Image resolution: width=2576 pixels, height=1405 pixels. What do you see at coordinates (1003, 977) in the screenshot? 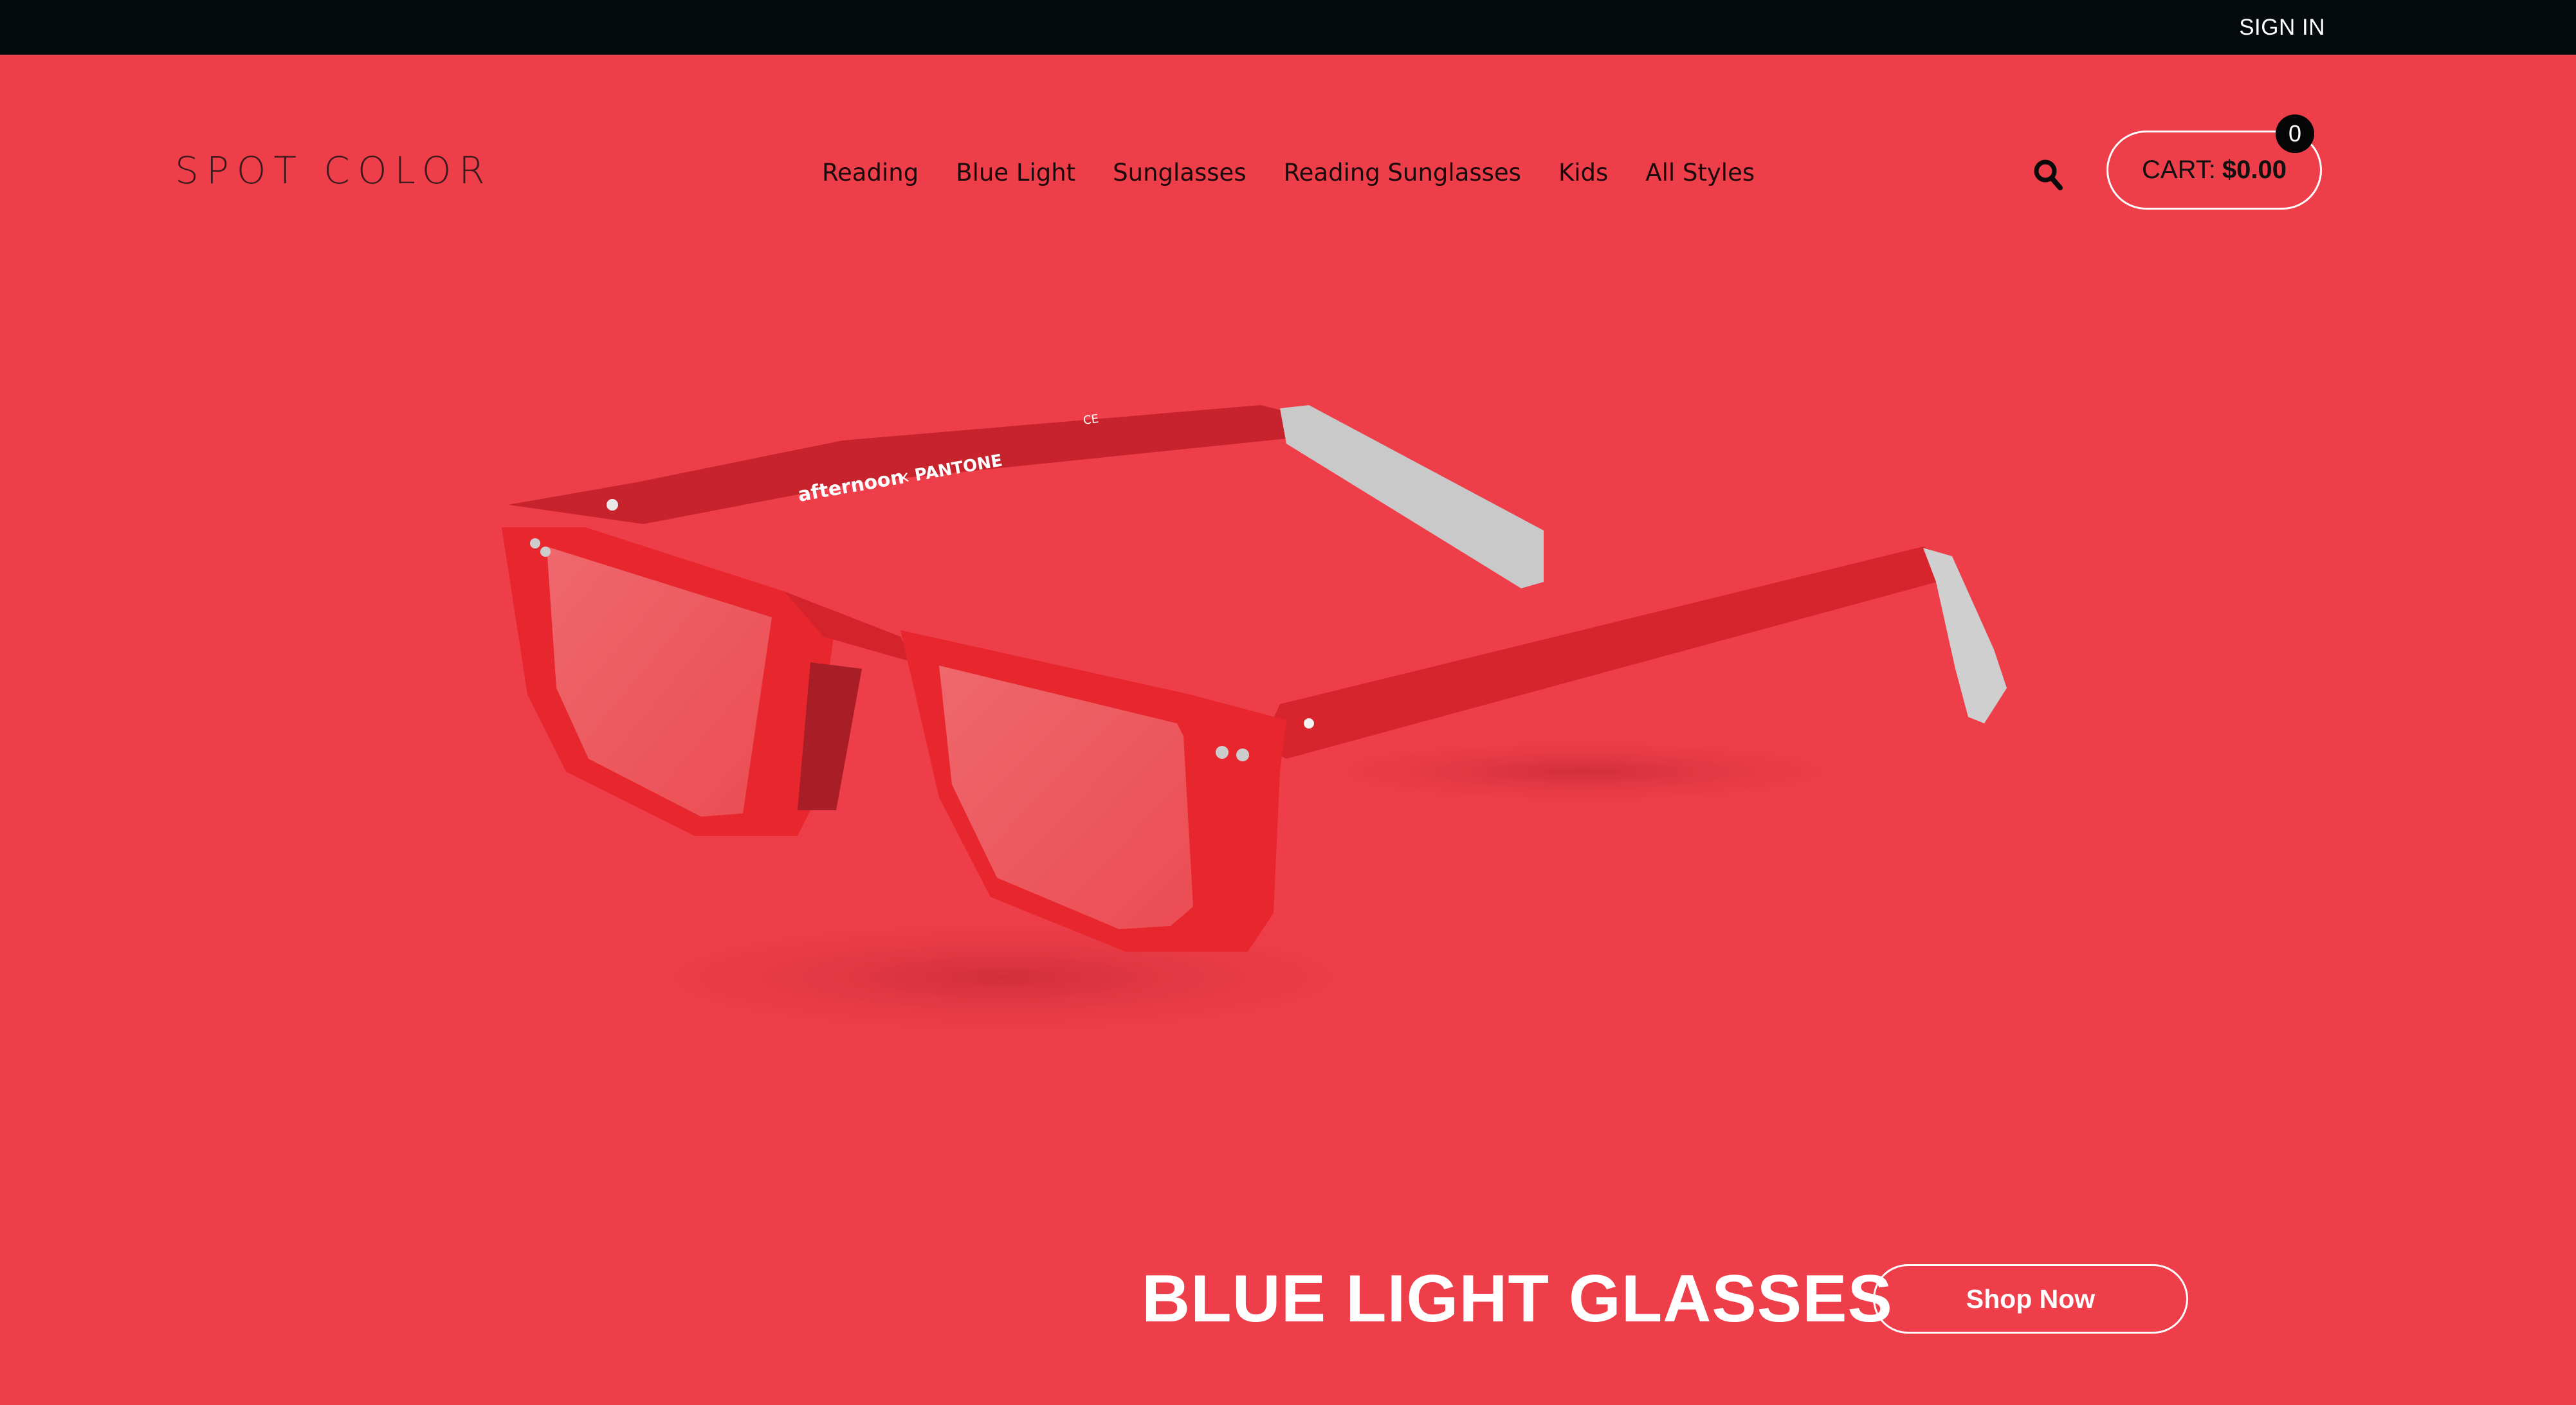
I see `floor-shadow` at bounding box center [1003, 977].